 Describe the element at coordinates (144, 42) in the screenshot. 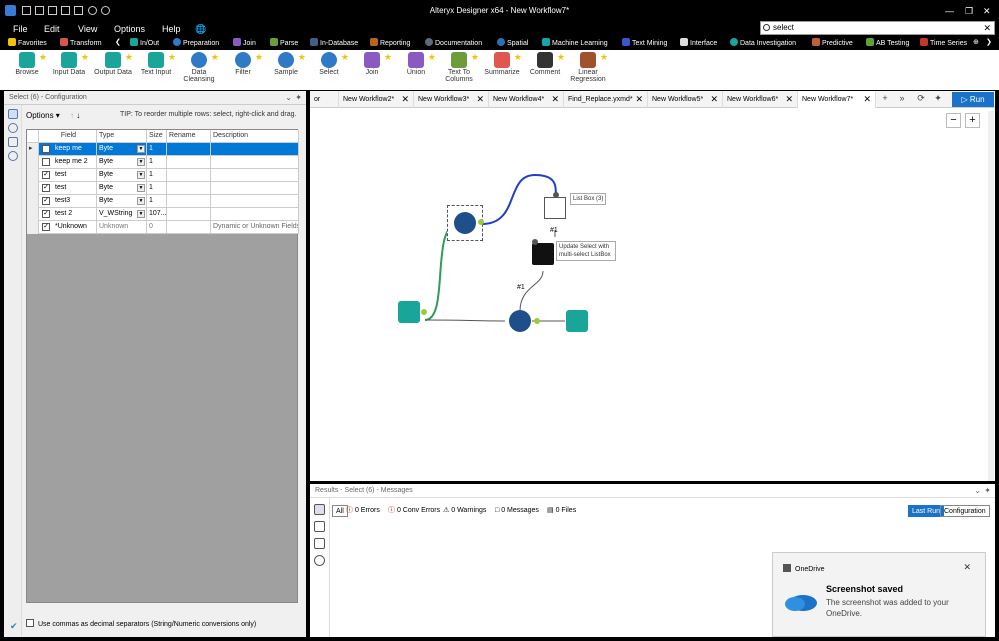

I see `category-in-out: In/Out` at that location.